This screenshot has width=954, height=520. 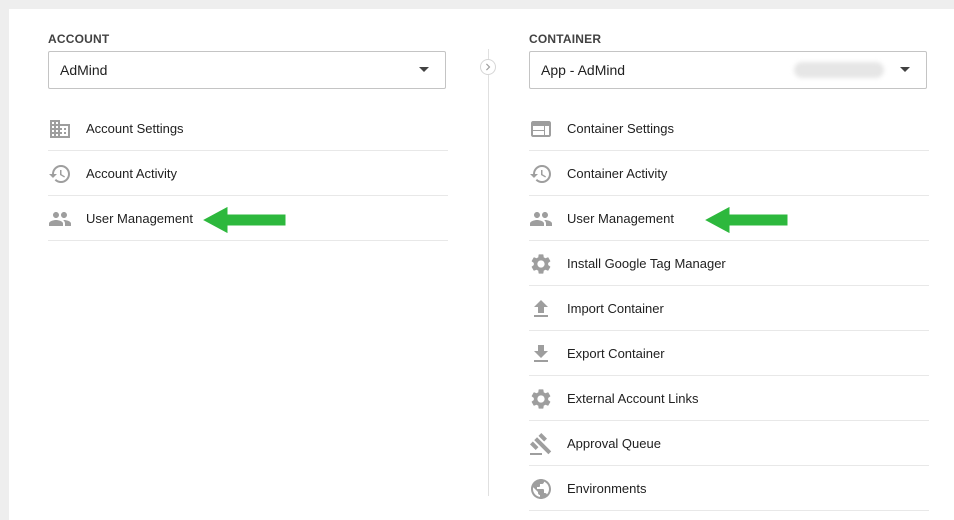 What do you see at coordinates (541, 308) in the screenshot?
I see `upload-icon` at bounding box center [541, 308].